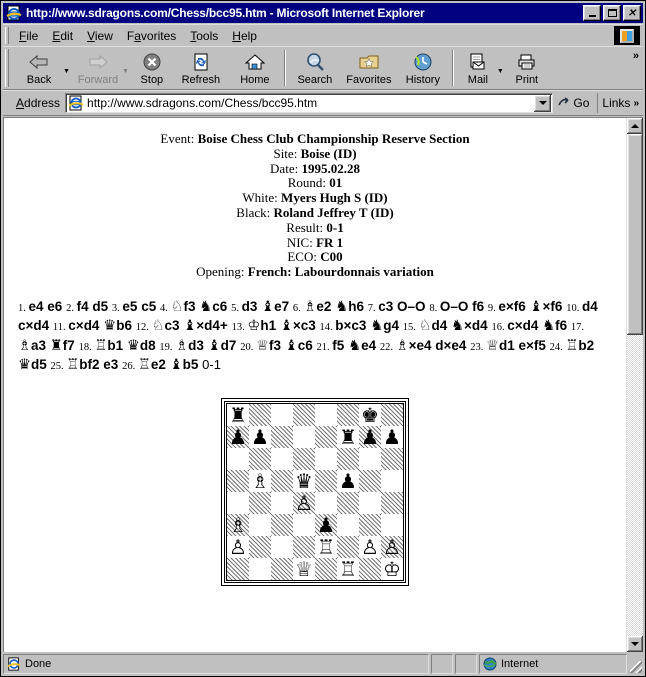 Image resolution: width=646 pixels, height=677 pixels. I want to click on favorites-button: Favorites, so click(369, 68).